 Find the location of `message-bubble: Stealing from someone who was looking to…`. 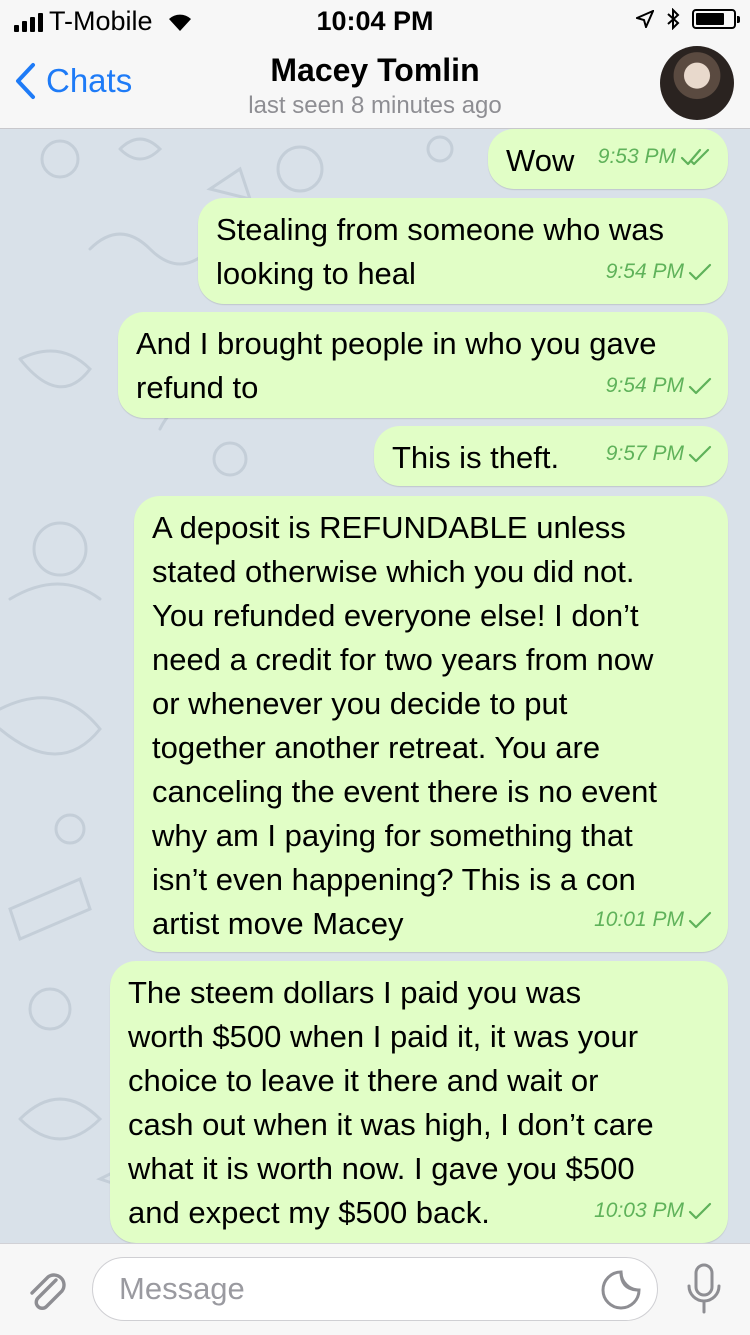

message-bubble: Stealing from someone who was looking to… is located at coordinates (463, 251).